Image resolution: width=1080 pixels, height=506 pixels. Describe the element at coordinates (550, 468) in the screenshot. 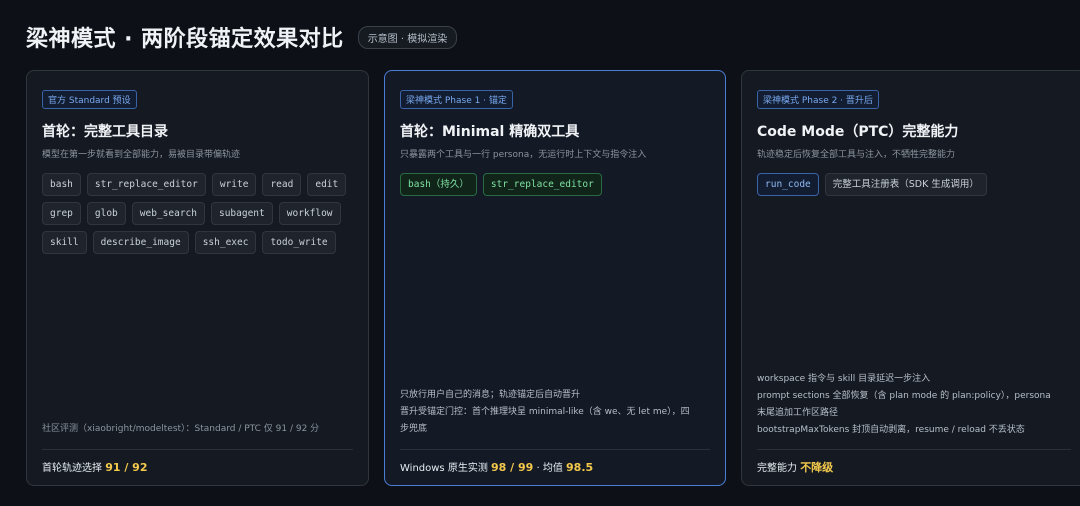

I see `footer-separator: · 均值` at that location.